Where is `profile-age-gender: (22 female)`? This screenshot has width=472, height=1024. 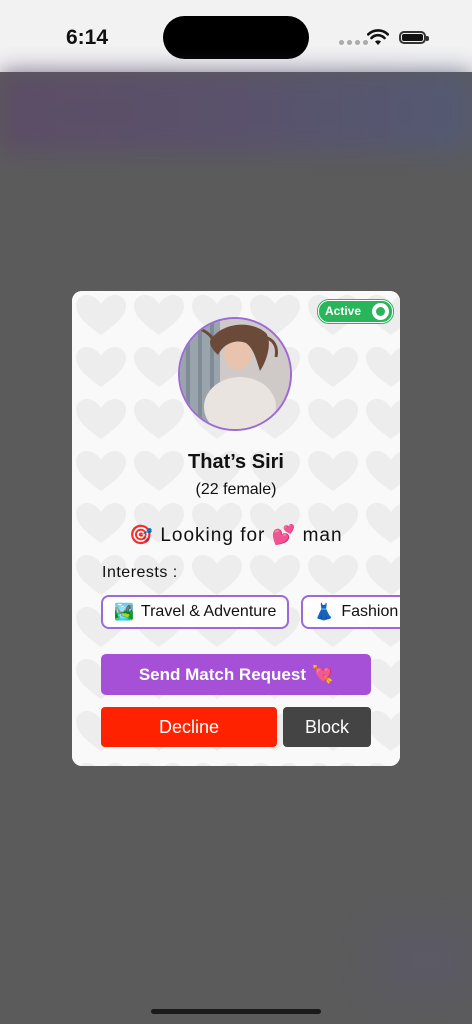 profile-age-gender: (22 female) is located at coordinates (236, 489).